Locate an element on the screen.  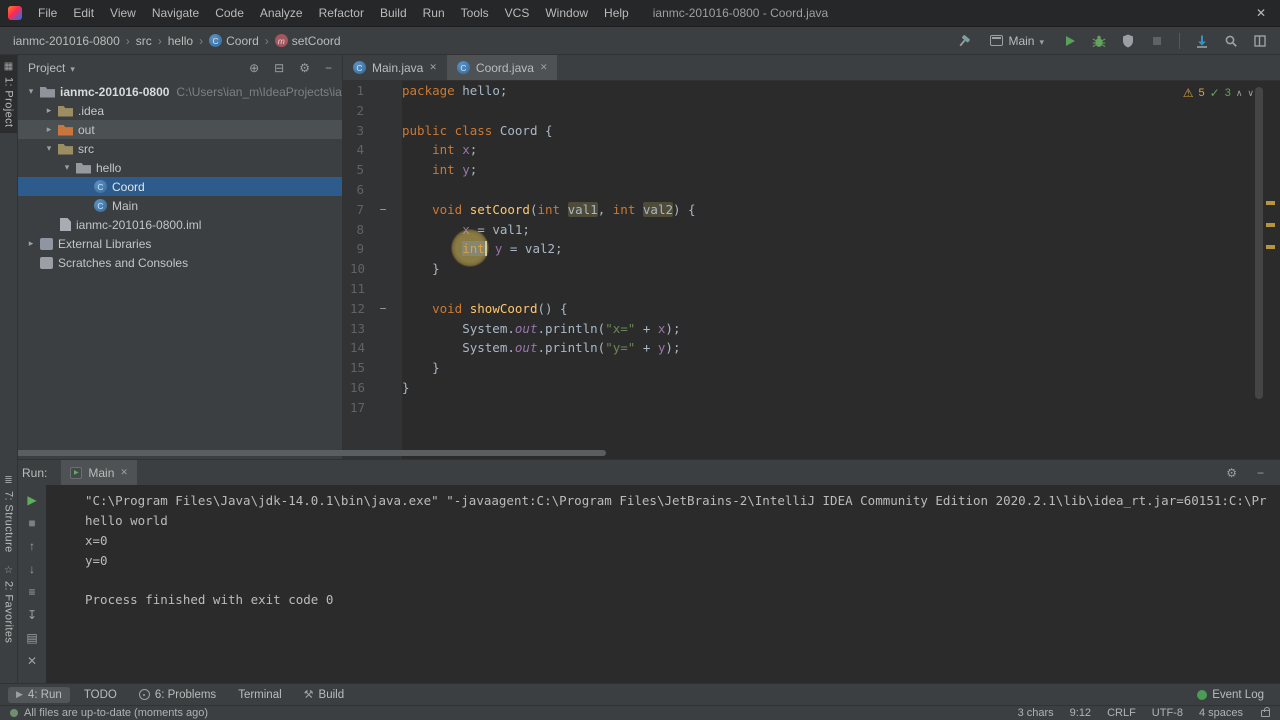
tool-button-event-log: Event Log is located at coordinates (1230, 695).